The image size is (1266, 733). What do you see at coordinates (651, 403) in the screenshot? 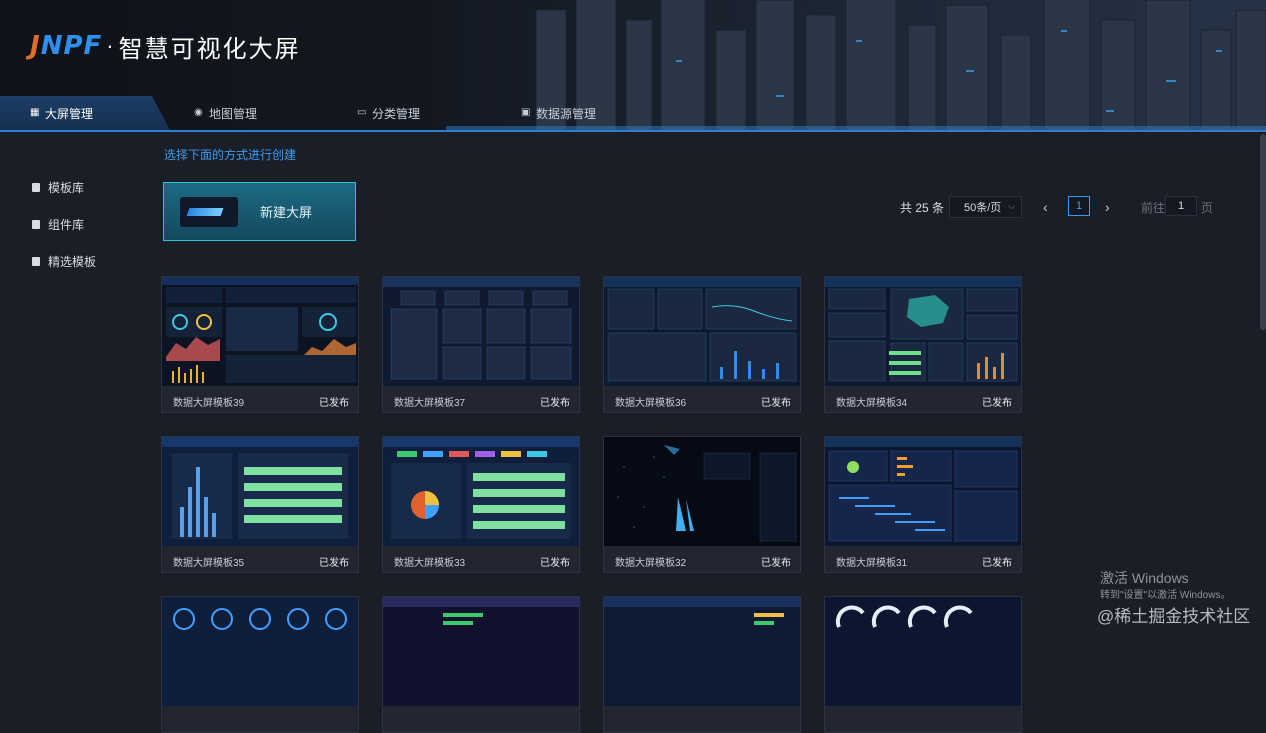
I see `template-name: 数据大屏模板36` at bounding box center [651, 403].